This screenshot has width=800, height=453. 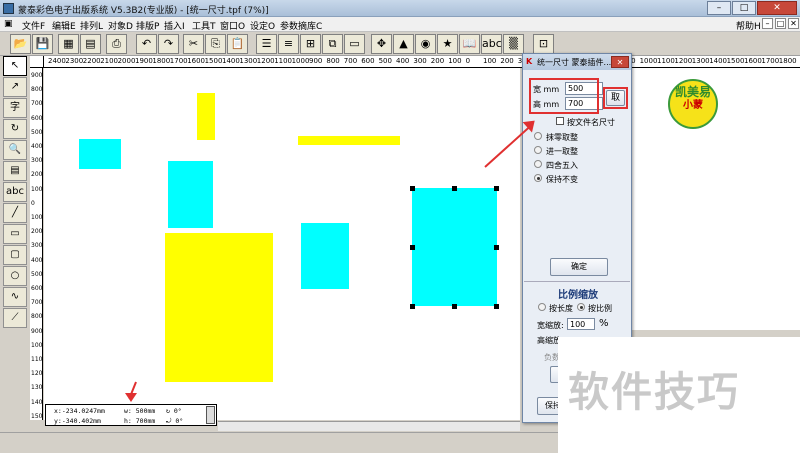 I want to click on maximize-button: □, so click(x=744, y=8).